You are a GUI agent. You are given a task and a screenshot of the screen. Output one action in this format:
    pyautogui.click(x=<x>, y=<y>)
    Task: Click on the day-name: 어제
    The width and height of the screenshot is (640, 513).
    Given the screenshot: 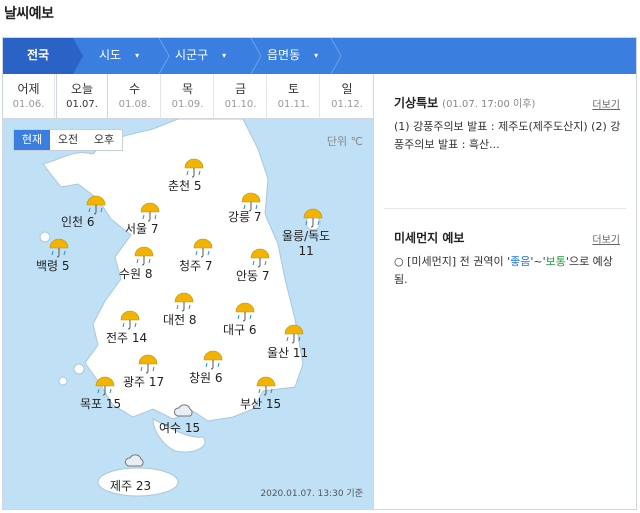 What is the action you would take?
    pyautogui.click(x=28, y=89)
    